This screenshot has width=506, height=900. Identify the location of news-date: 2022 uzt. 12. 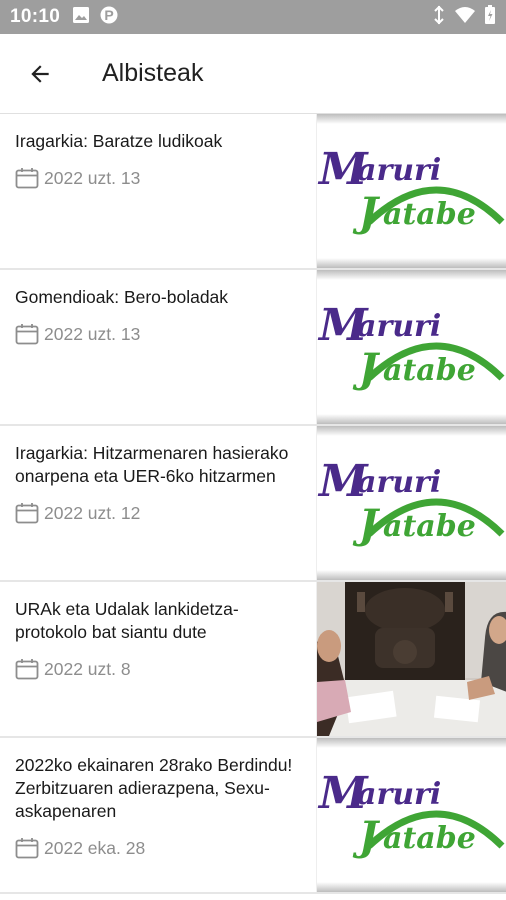
(92, 512).